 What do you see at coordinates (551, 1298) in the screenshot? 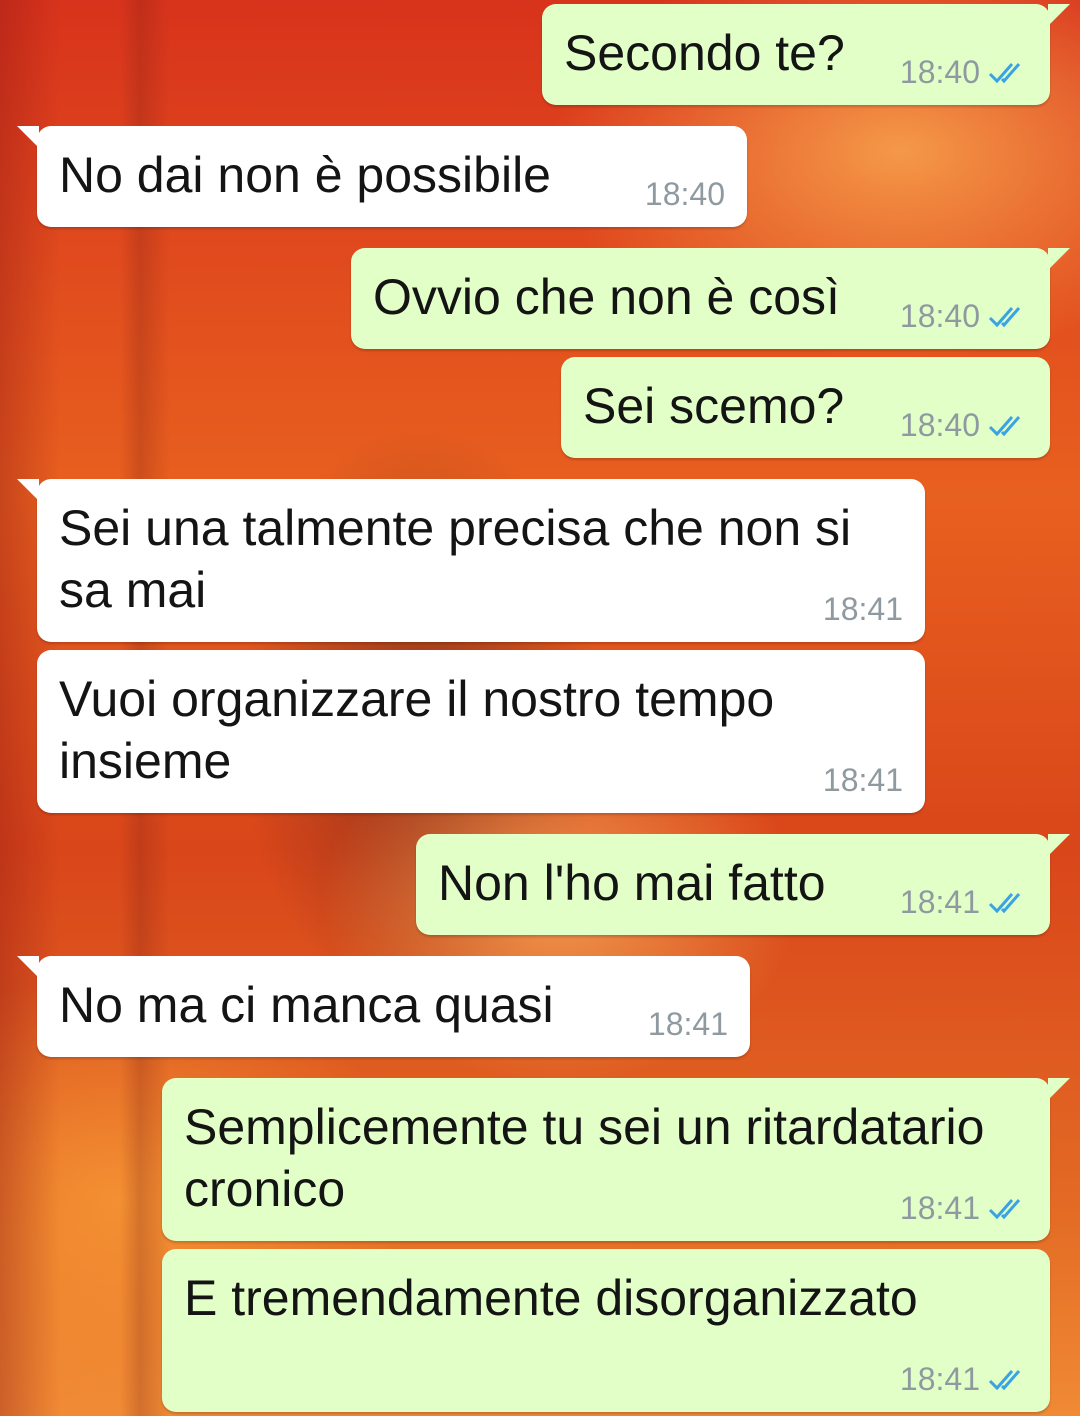
I see `message-text: E tremendamente disorganizzato` at bounding box center [551, 1298].